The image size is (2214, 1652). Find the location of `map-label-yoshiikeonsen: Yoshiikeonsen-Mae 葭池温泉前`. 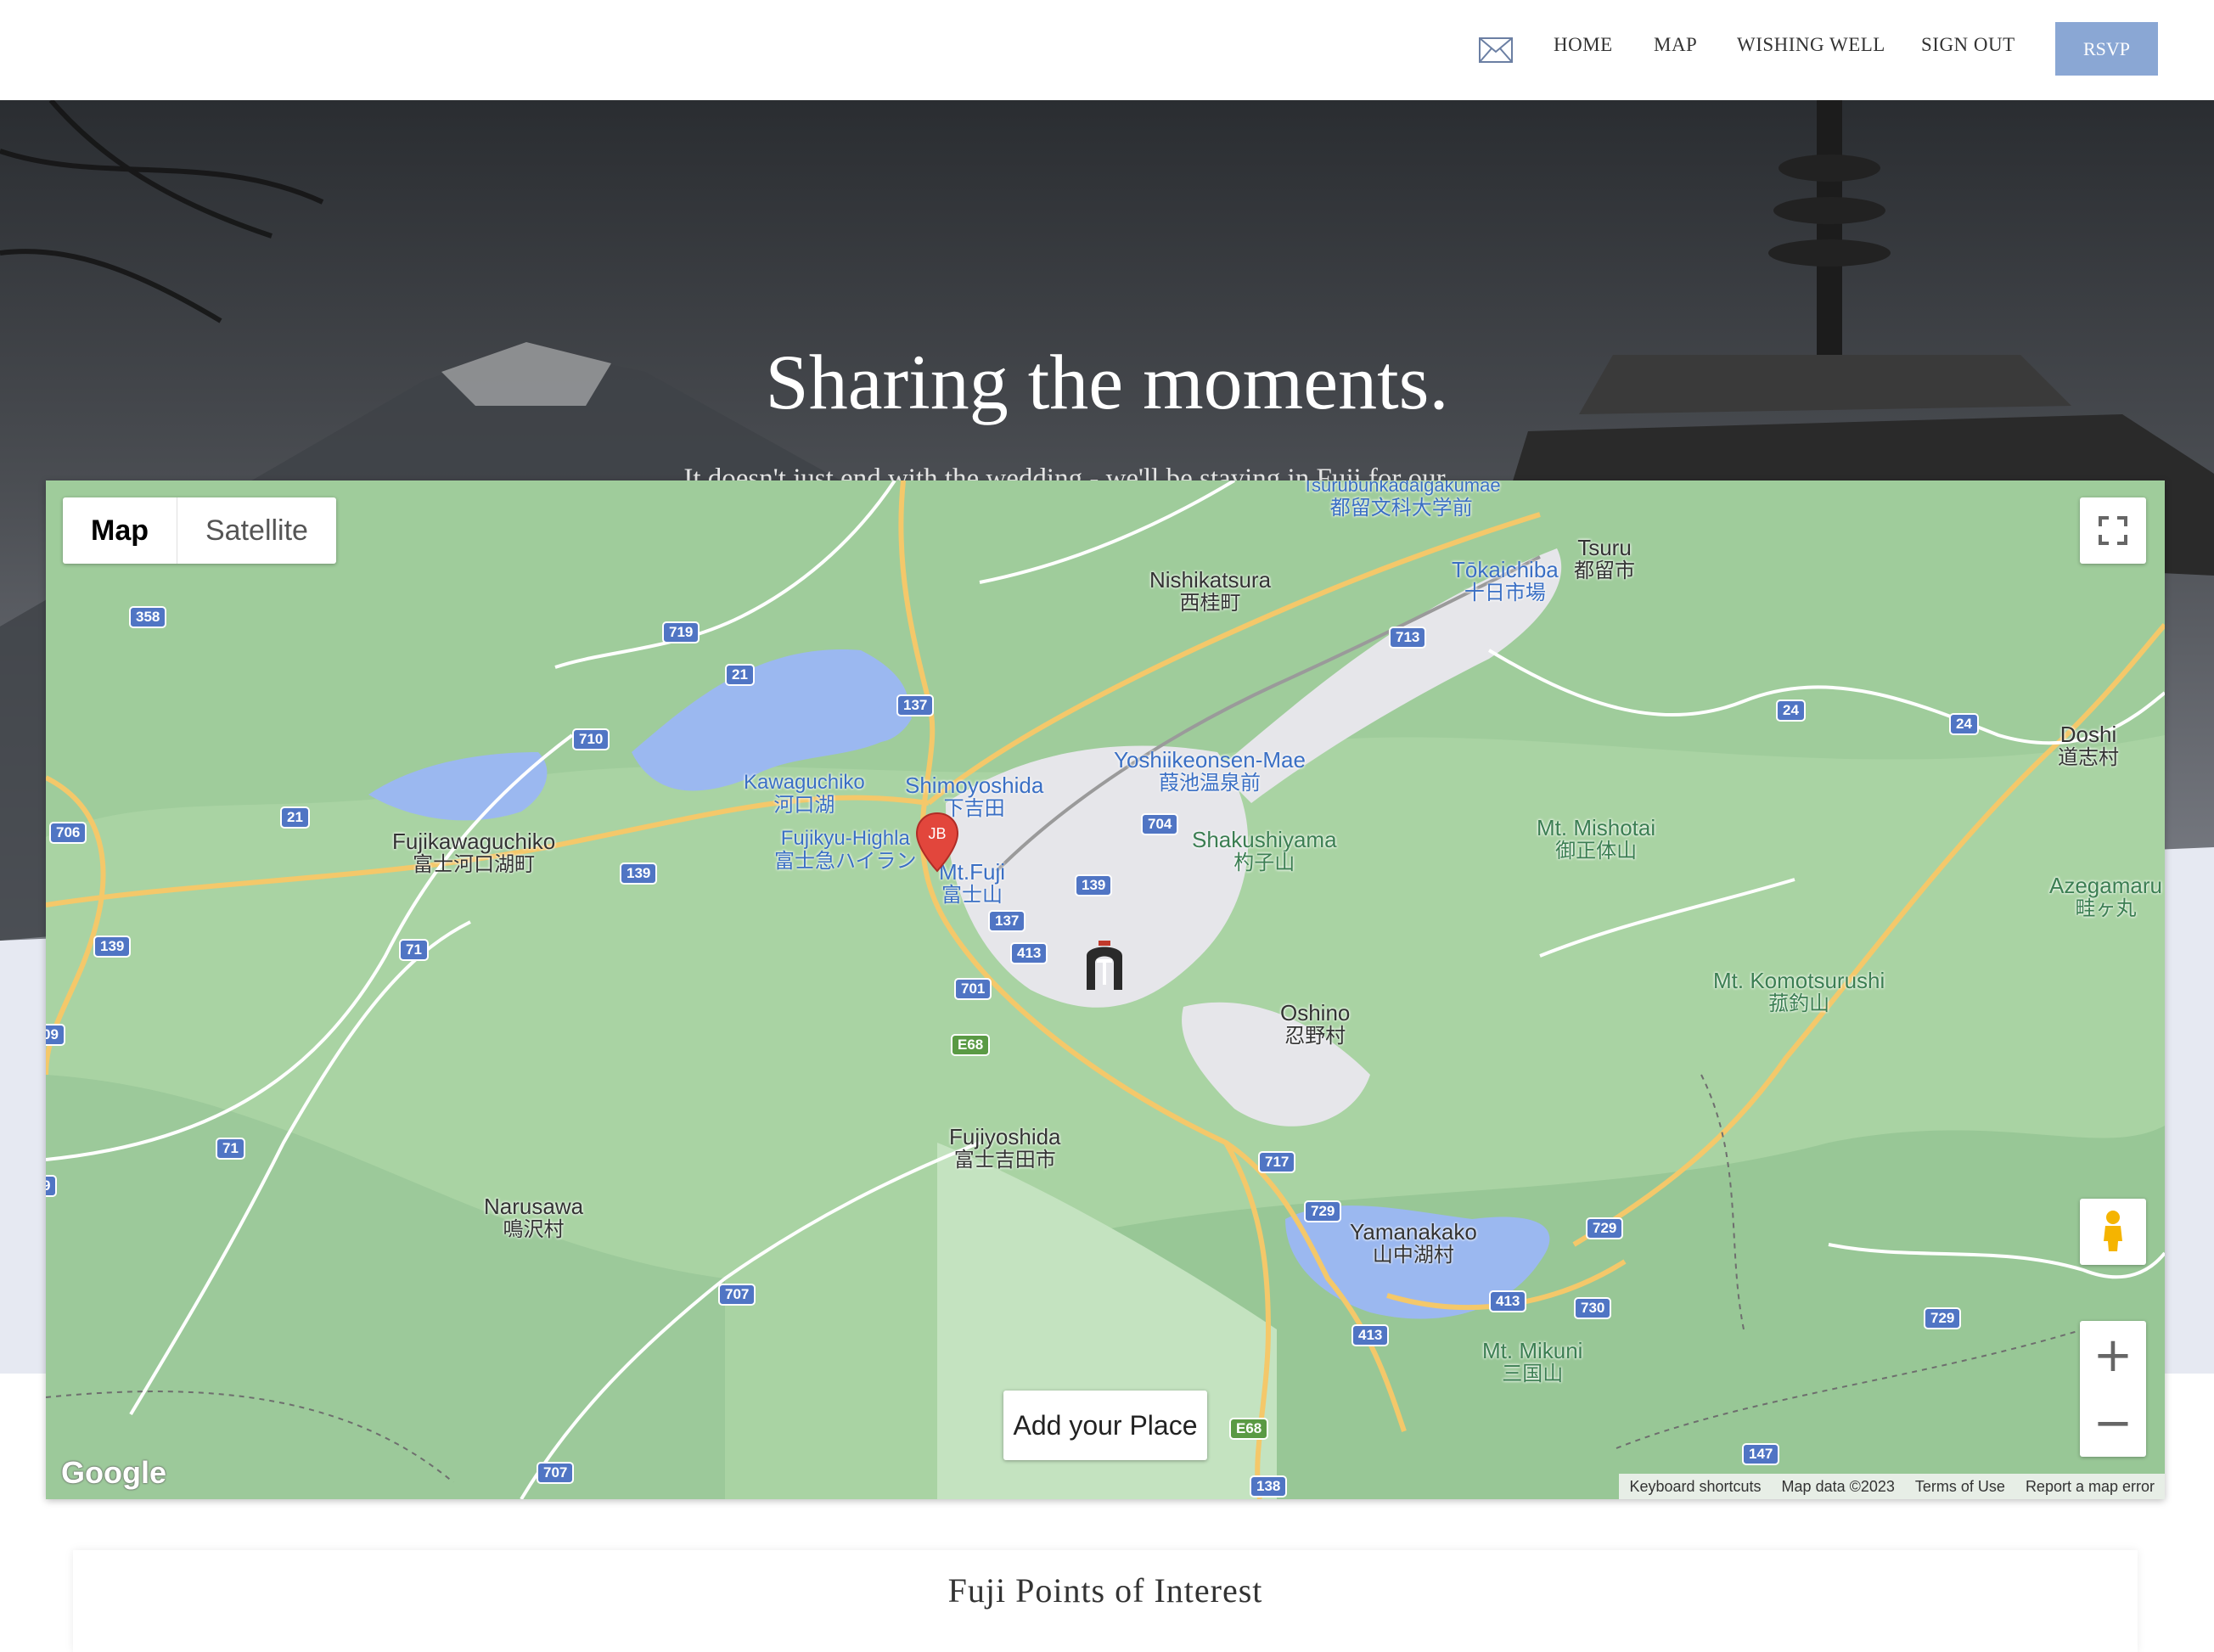

map-label-yoshiikeonsen: Yoshiikeonsen-Mae 葭池温泉前 is located at coordinates (1210, 771).